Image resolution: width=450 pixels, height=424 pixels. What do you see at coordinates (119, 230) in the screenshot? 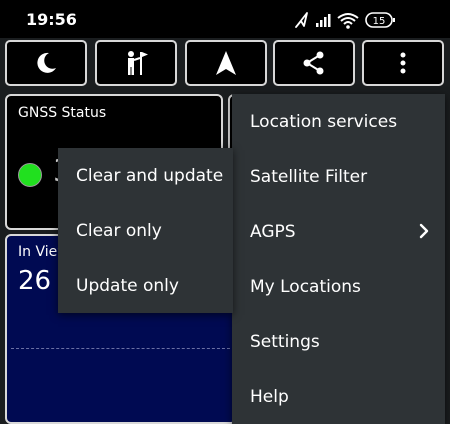
I see `submenu-item-label: Clear only` at bounding box center [119, 230].